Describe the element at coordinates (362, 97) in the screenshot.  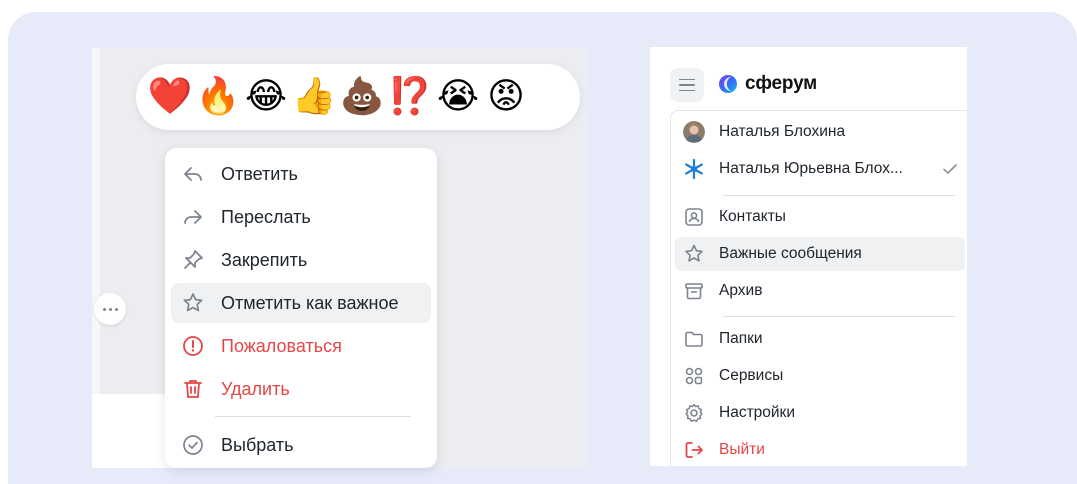
I see `pile-of-poo-emoji: 💩` at that location.